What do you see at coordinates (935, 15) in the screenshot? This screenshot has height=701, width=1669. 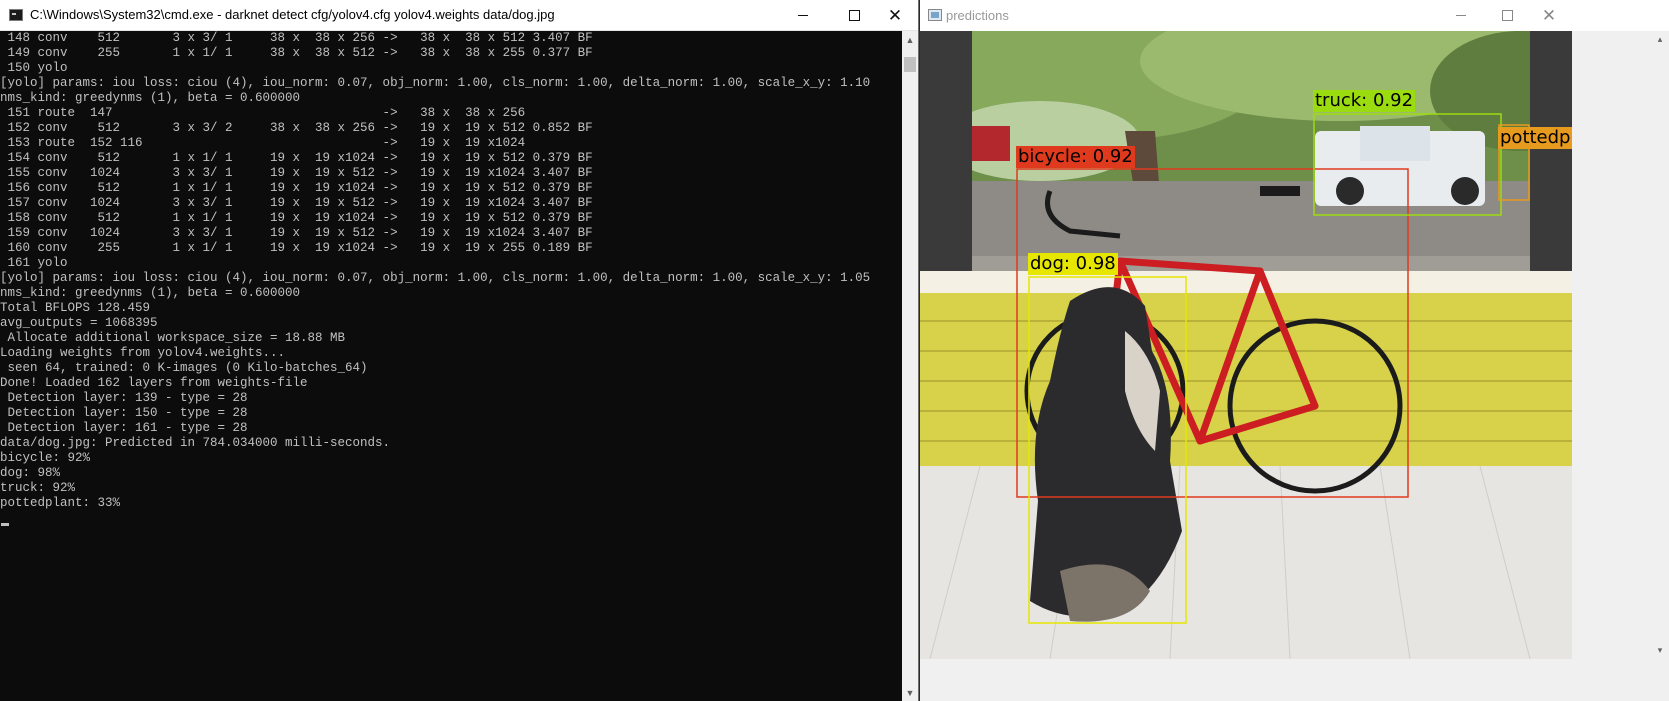 I see `image-window-icon` at bounding box center [935, 15].